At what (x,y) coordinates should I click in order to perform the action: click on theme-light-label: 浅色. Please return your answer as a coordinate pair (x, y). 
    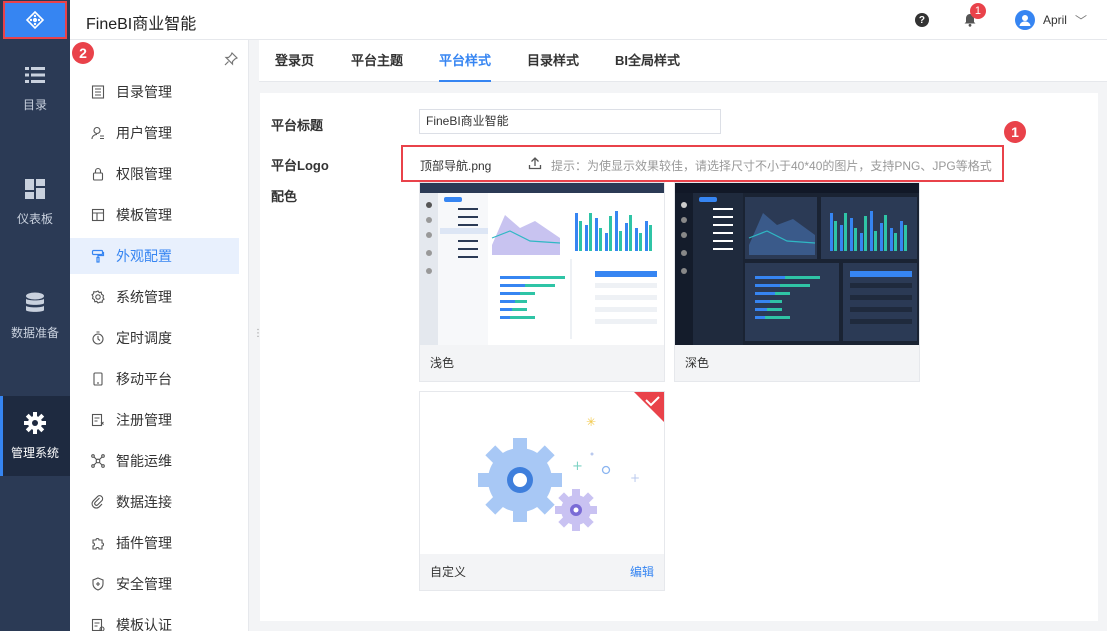
    Looking at the image, I should click on (542, 363).